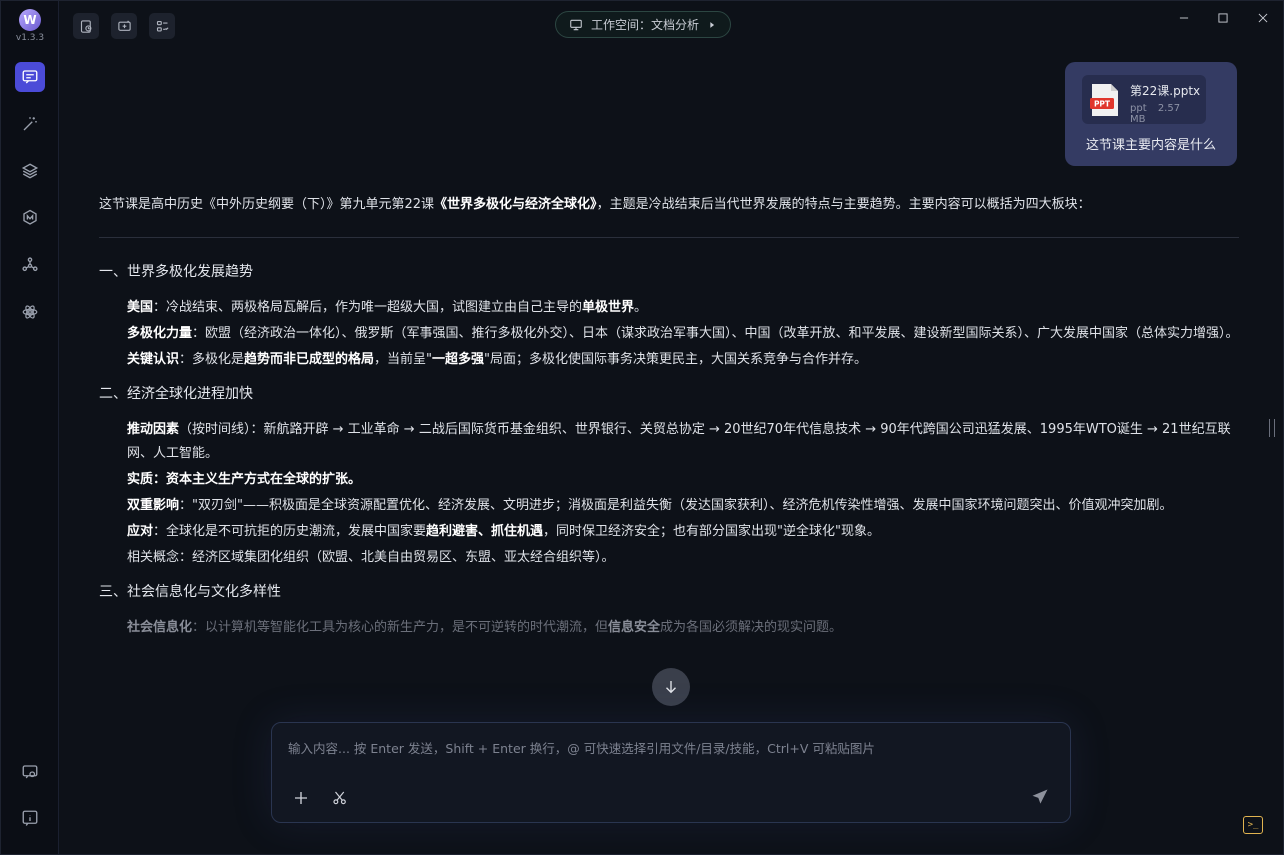  I want to click on sidebar-item-info, so click(30, 818).